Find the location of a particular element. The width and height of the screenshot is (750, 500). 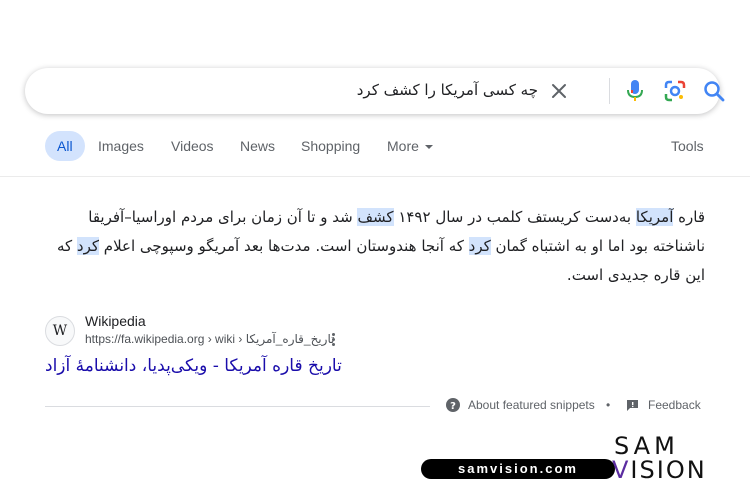

lens-search-button is located at coordinates (675, 91).